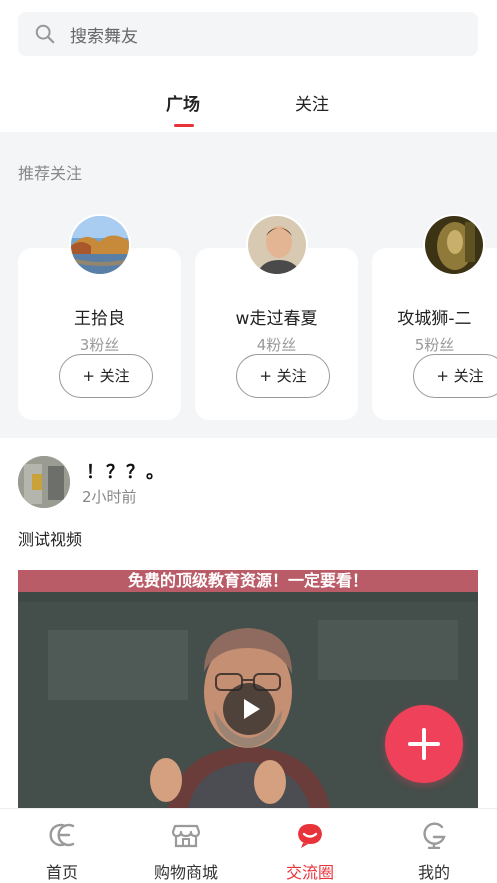 The height and width of the screenshot is (883, 497). What do you see at coordinates (248, 101) in the screenshot?
I see `tab-bar: 广场 关注` at bounding box center [248, 101].